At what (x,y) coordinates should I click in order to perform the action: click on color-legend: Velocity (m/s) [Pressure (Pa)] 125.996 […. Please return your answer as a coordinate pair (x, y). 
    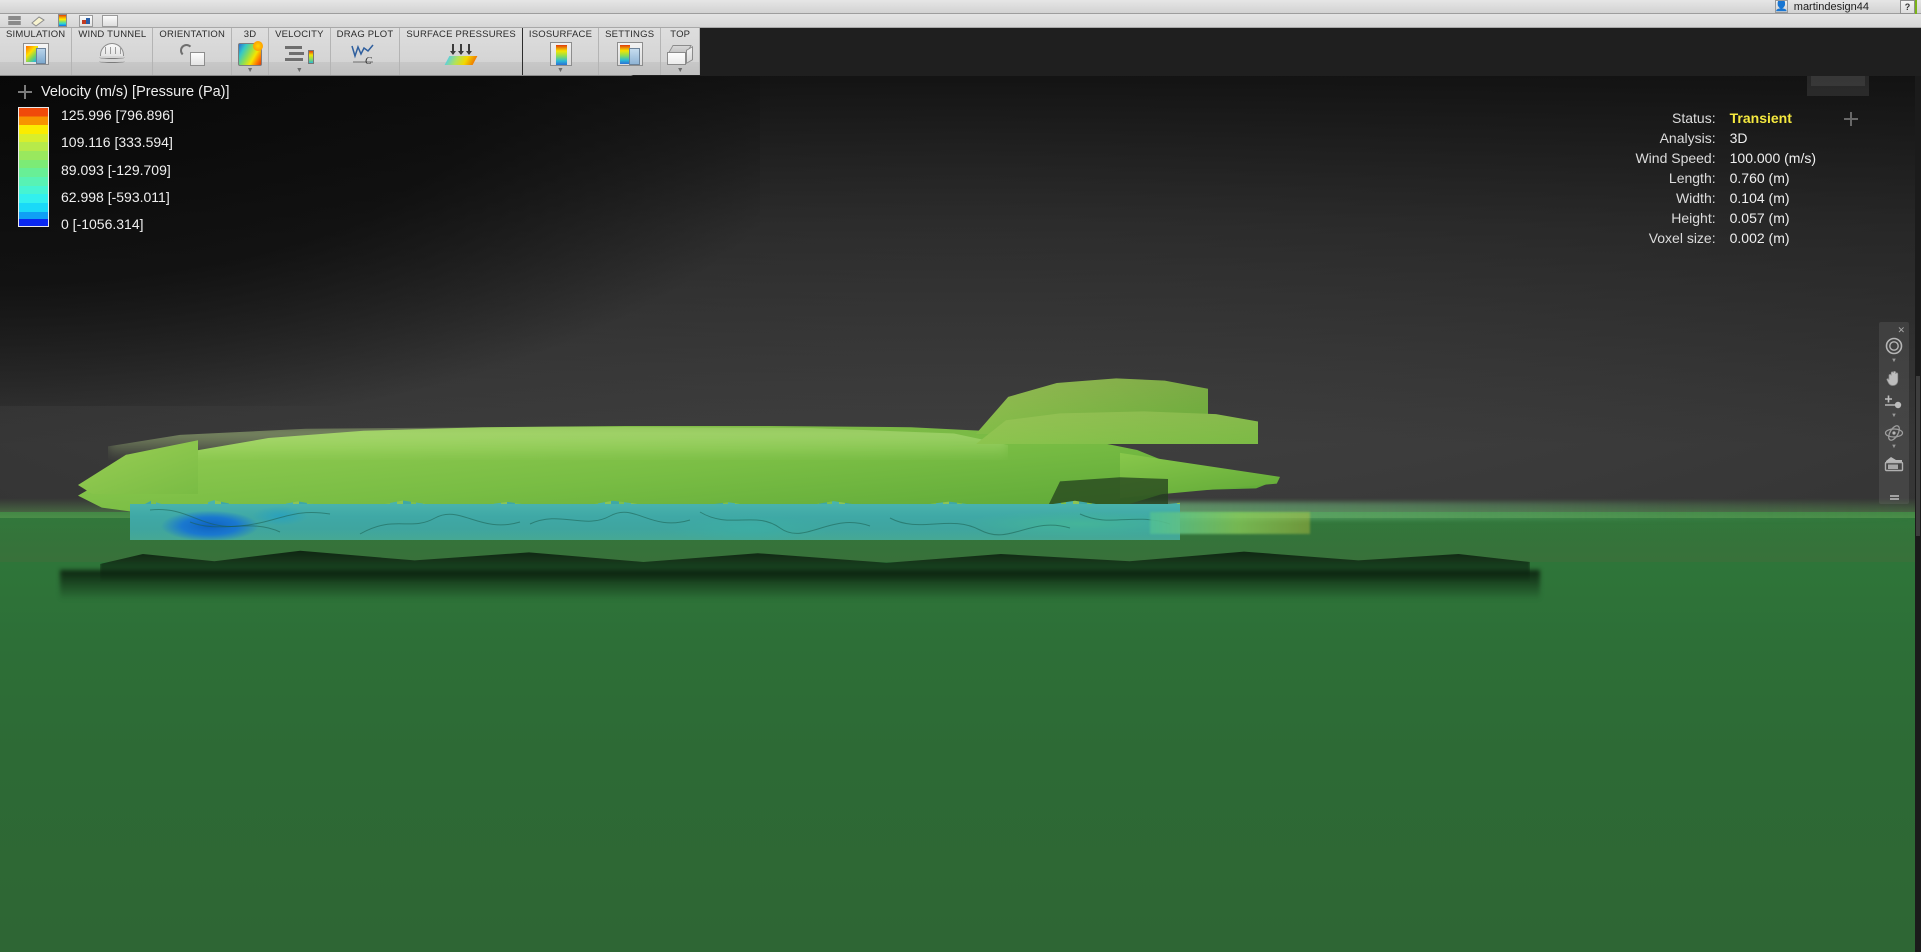
    Looking at the image, I should click on (124, 157).